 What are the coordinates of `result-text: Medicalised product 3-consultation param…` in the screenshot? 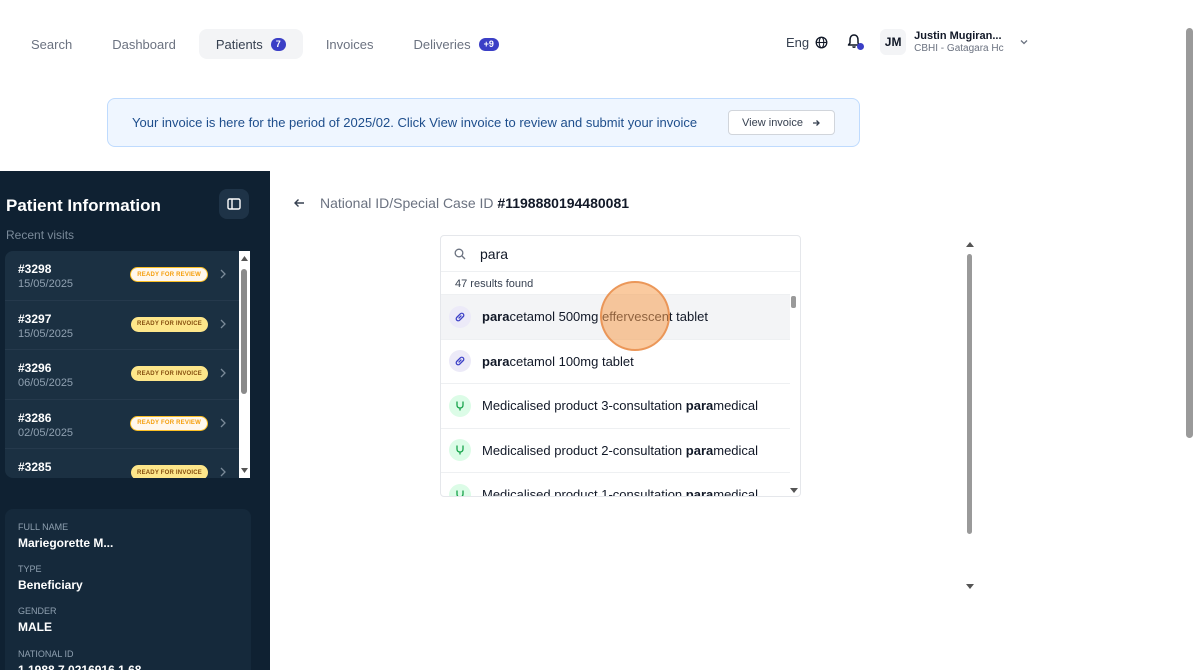 It's located at (620, 405).